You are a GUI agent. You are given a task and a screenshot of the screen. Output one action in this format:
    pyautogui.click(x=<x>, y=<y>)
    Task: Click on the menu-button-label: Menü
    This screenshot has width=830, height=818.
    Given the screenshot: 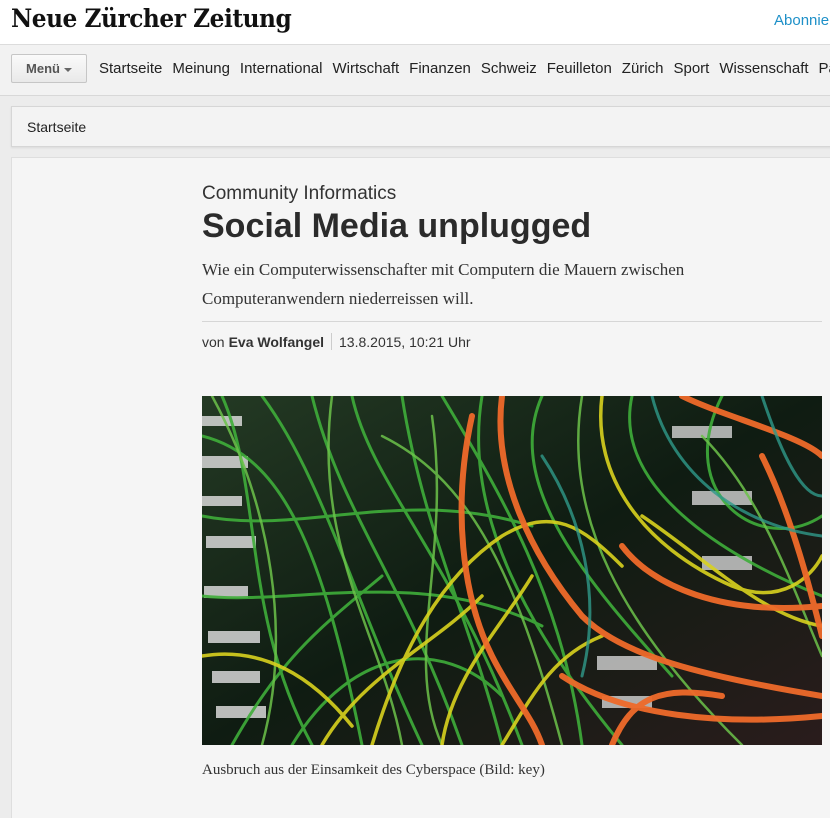 What is the action you would take?
    pyautogui.click(x=43, y=68)
    